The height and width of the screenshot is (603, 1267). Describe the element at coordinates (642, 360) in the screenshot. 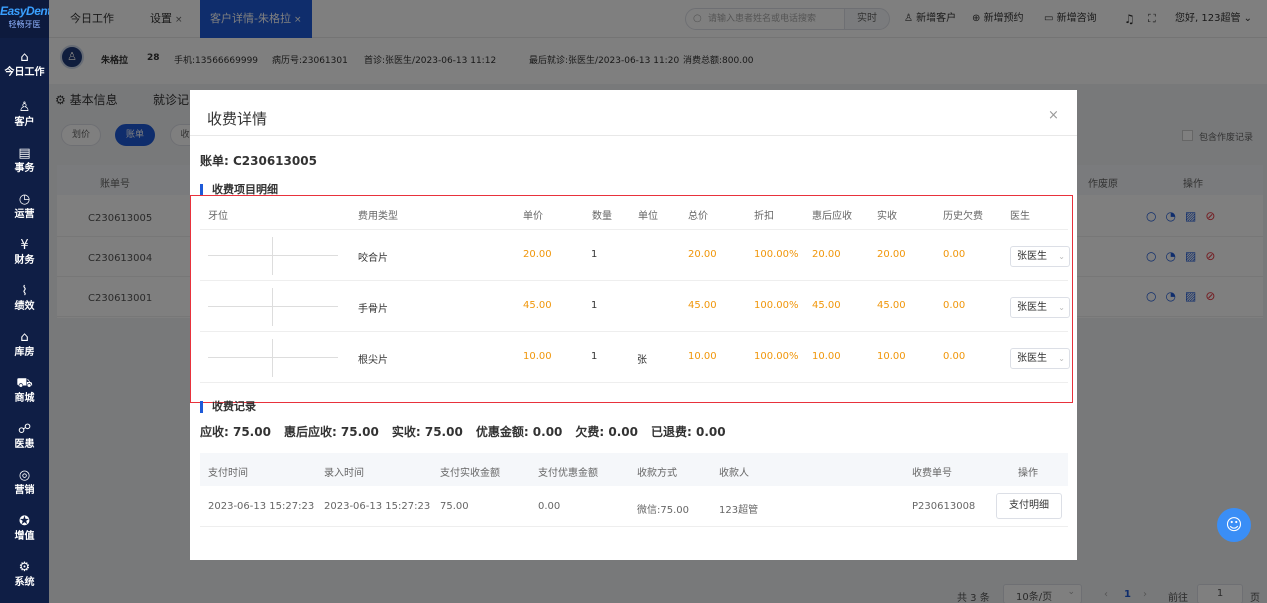

I see `item-unit: 张` at that location.